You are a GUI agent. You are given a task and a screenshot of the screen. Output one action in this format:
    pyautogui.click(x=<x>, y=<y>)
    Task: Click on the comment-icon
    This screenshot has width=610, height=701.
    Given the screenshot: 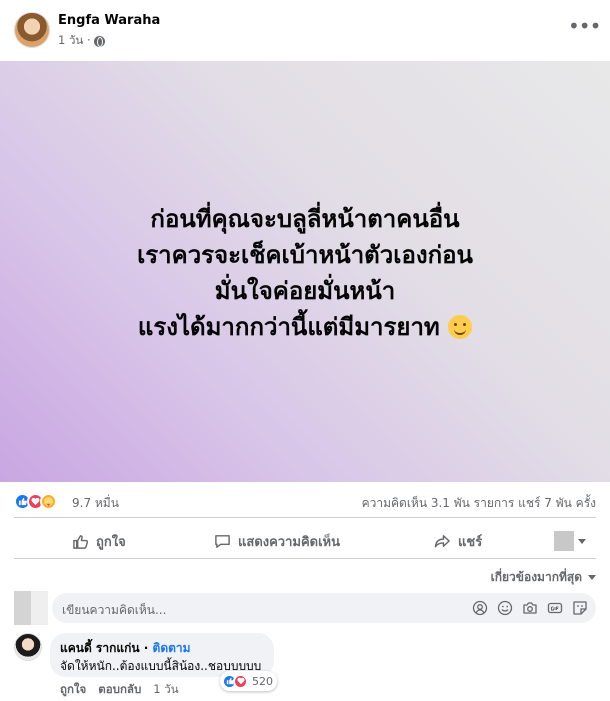 What is the action you would take?
    pyautogui.click(x=222, y=541)
    